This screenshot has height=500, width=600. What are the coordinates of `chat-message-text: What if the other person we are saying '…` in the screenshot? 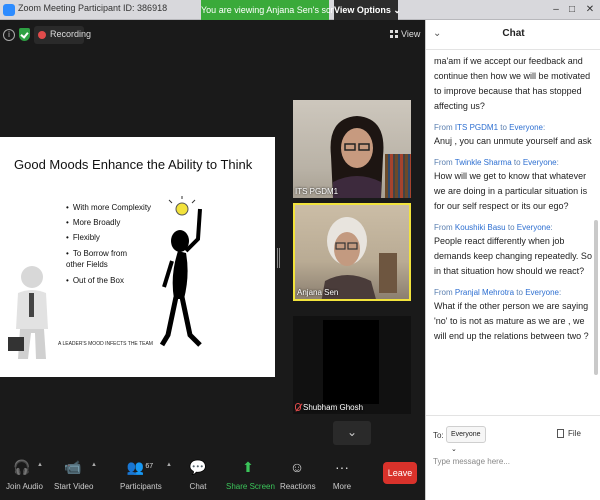 It's located at (511, 321).